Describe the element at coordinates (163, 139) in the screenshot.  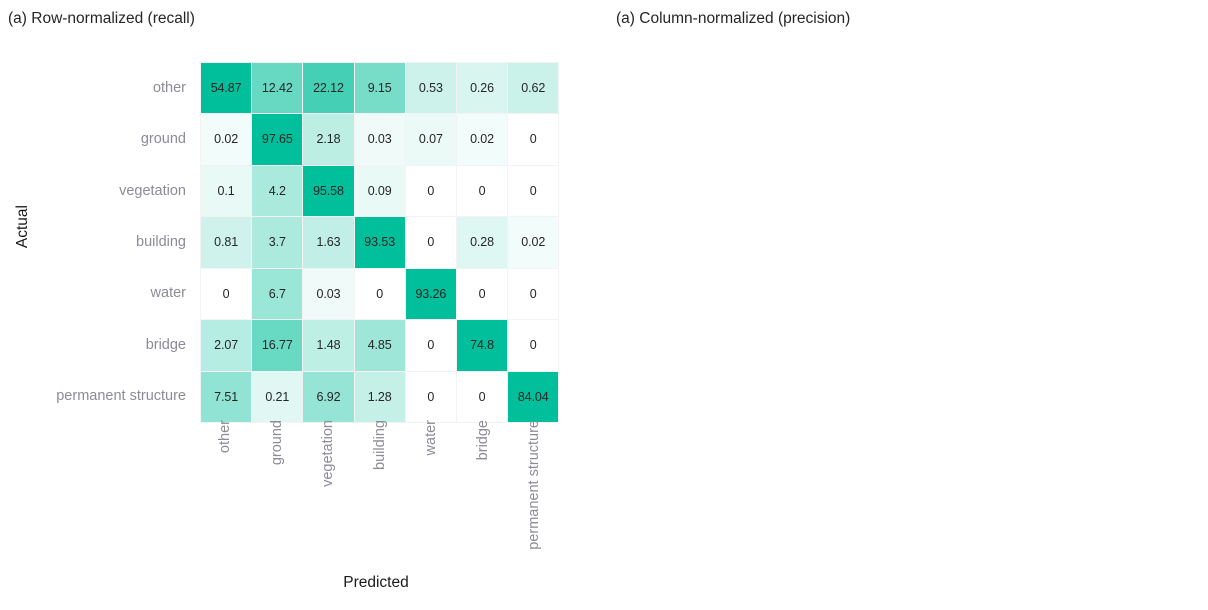
I see `y-tick-label: ground` at that location.